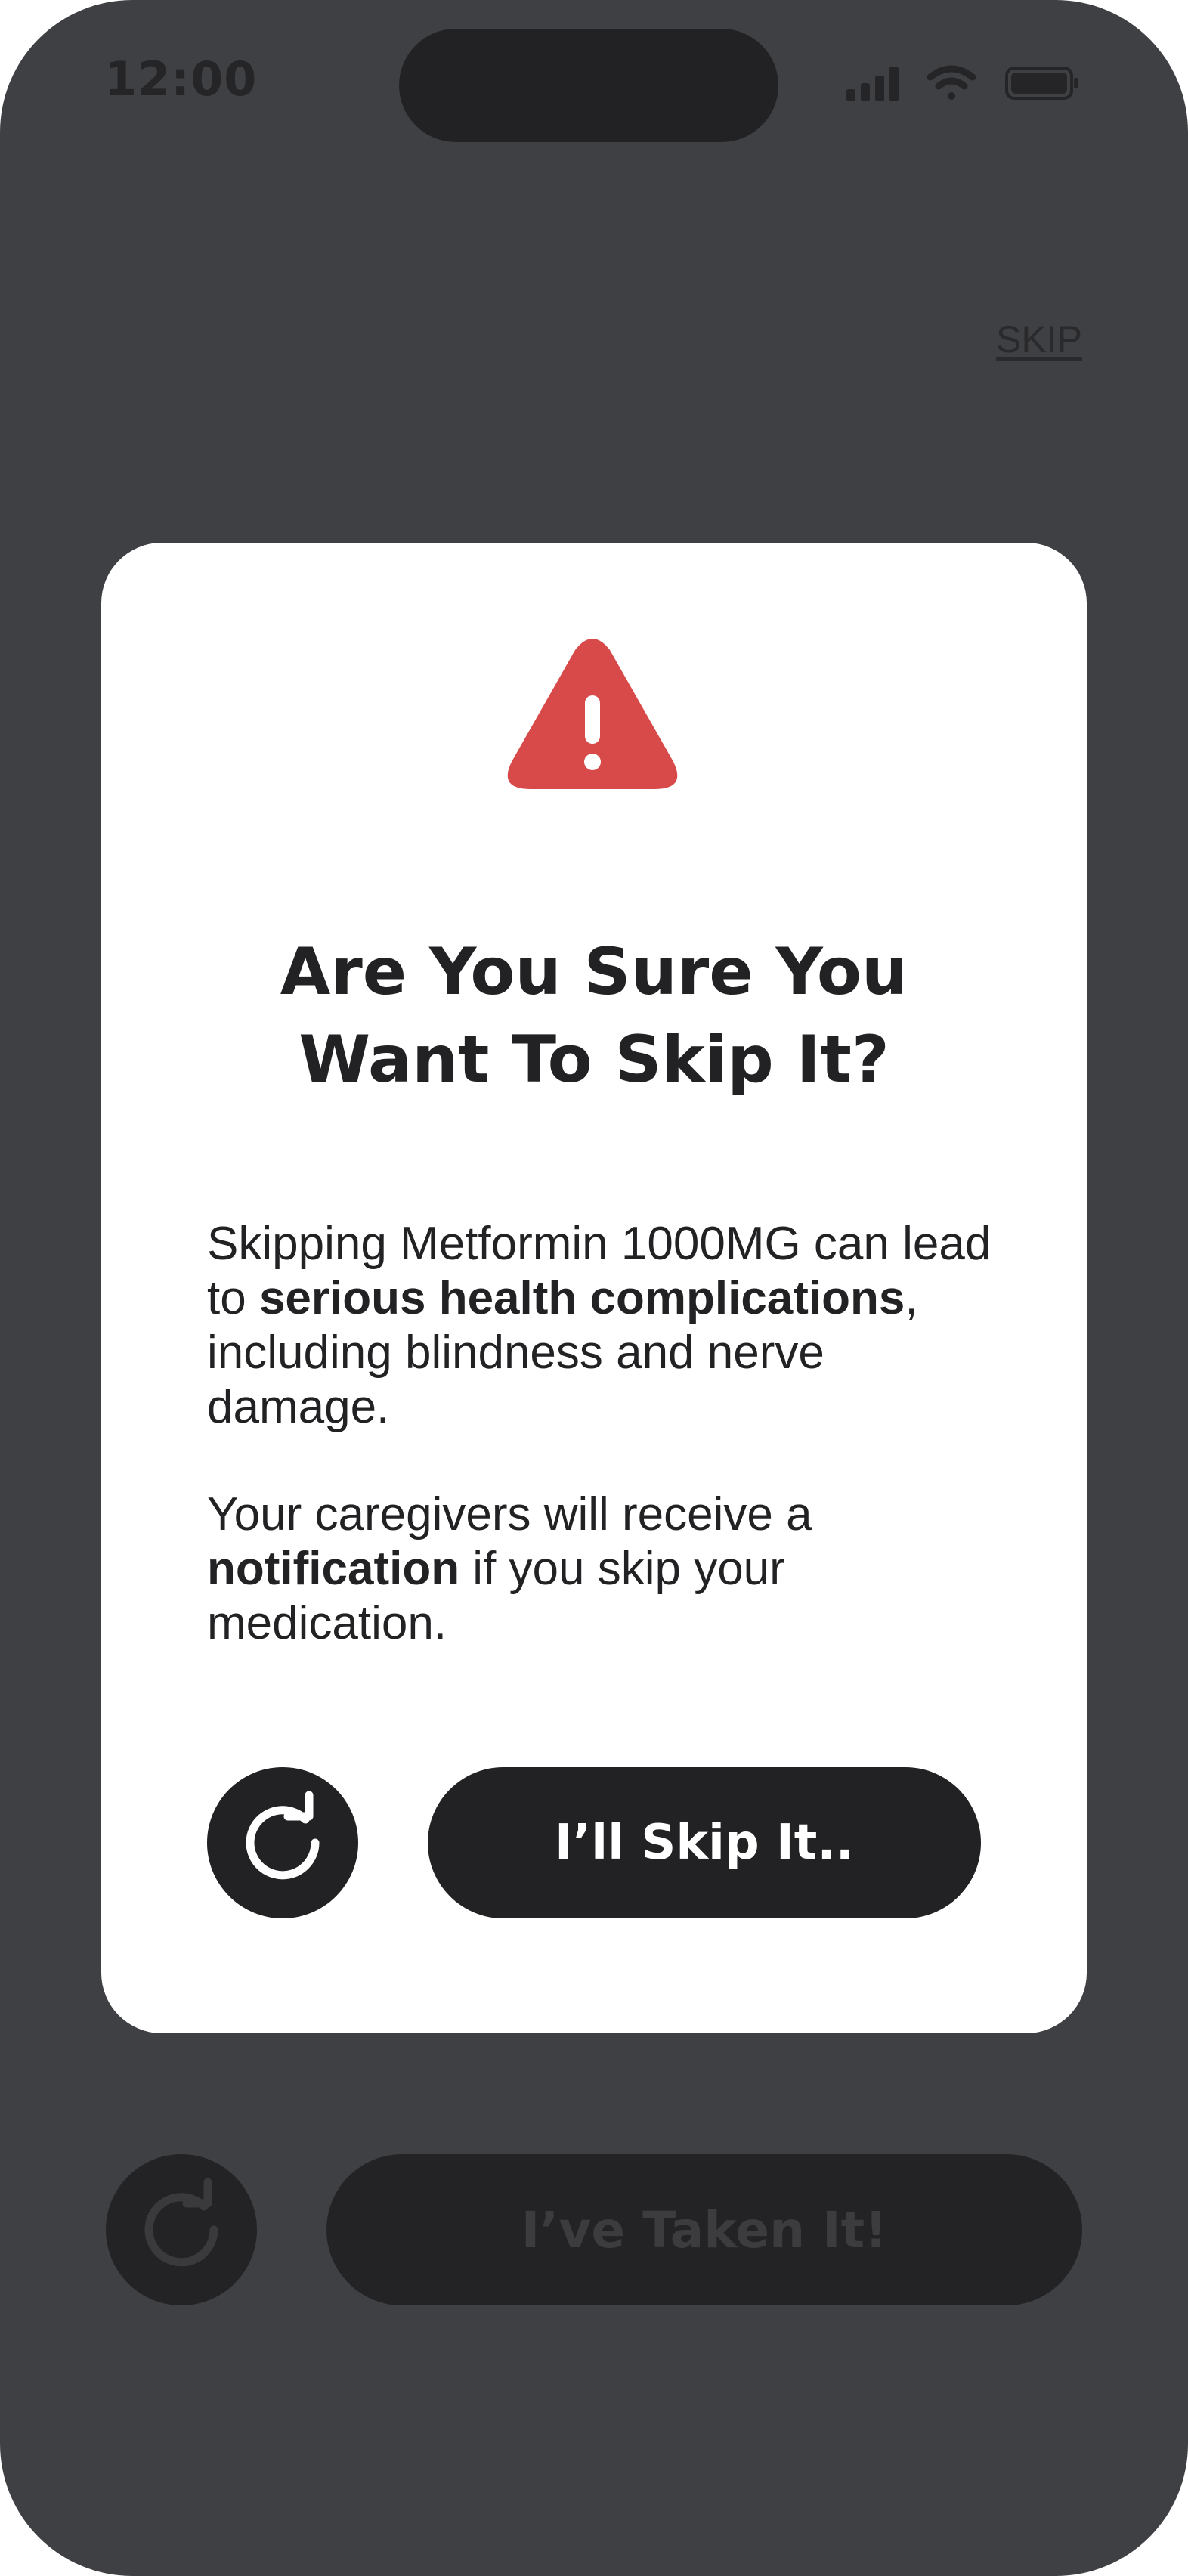 The width and height of the screenshot is (1188, 2576). Describe the element at coordinates (581, 1298) in the screenshot. I see `warning-text-emphasis: serious health complications` at that location.